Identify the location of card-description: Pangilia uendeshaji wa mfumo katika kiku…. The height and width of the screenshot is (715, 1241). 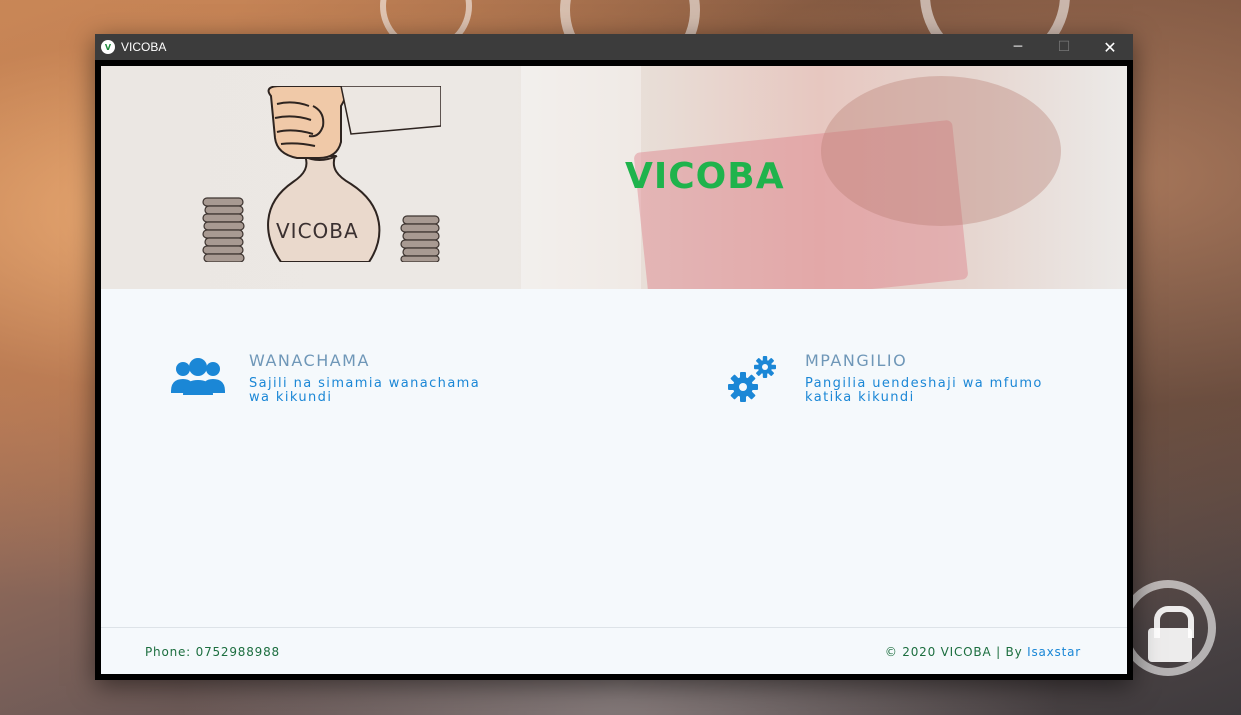
(924, 390).